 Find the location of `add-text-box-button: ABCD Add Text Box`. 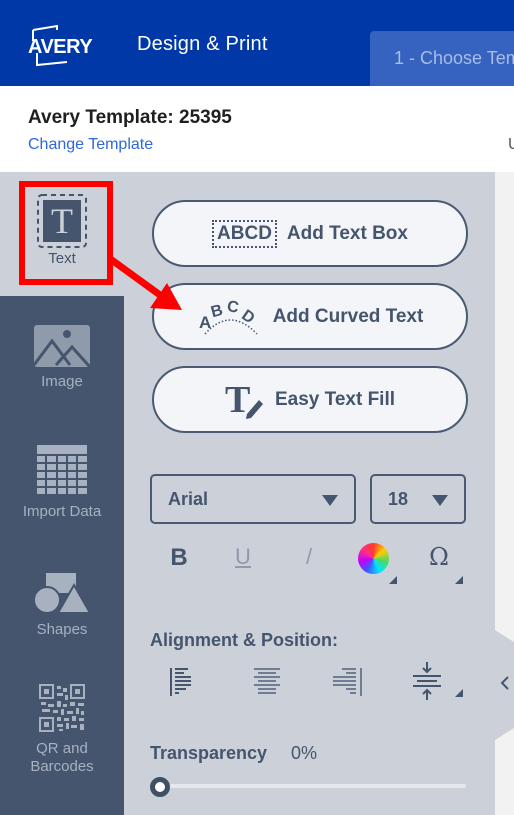

add-text-box-button: ABCD Add Text Box is located at coordinates (310, 233).